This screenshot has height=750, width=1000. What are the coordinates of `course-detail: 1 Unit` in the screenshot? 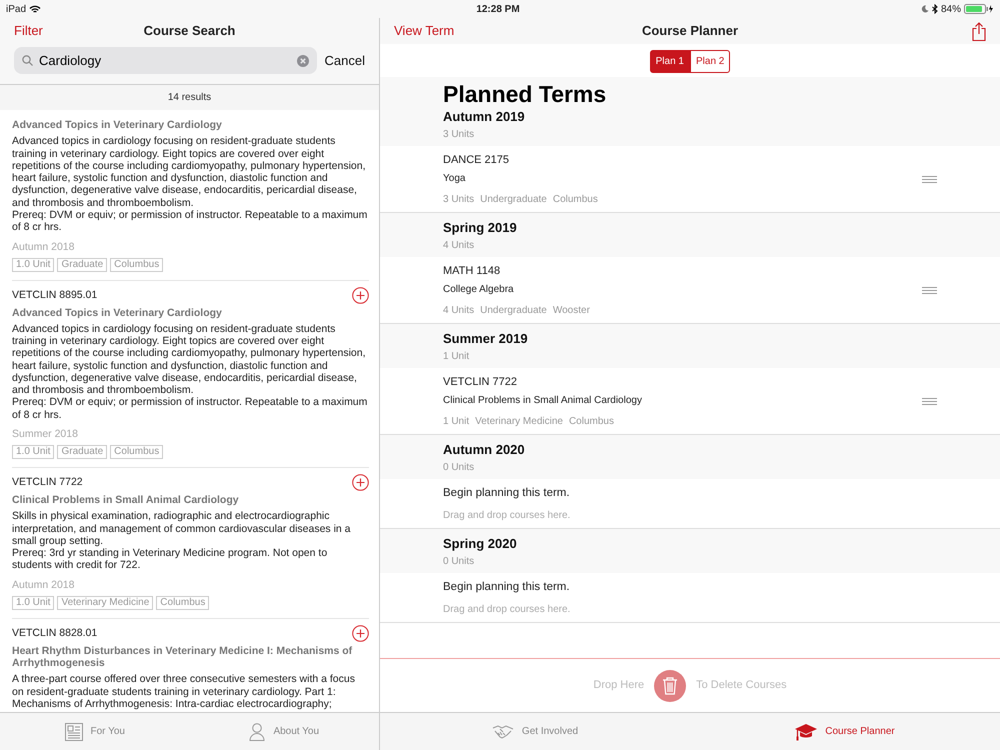 It's located at (456, 422).